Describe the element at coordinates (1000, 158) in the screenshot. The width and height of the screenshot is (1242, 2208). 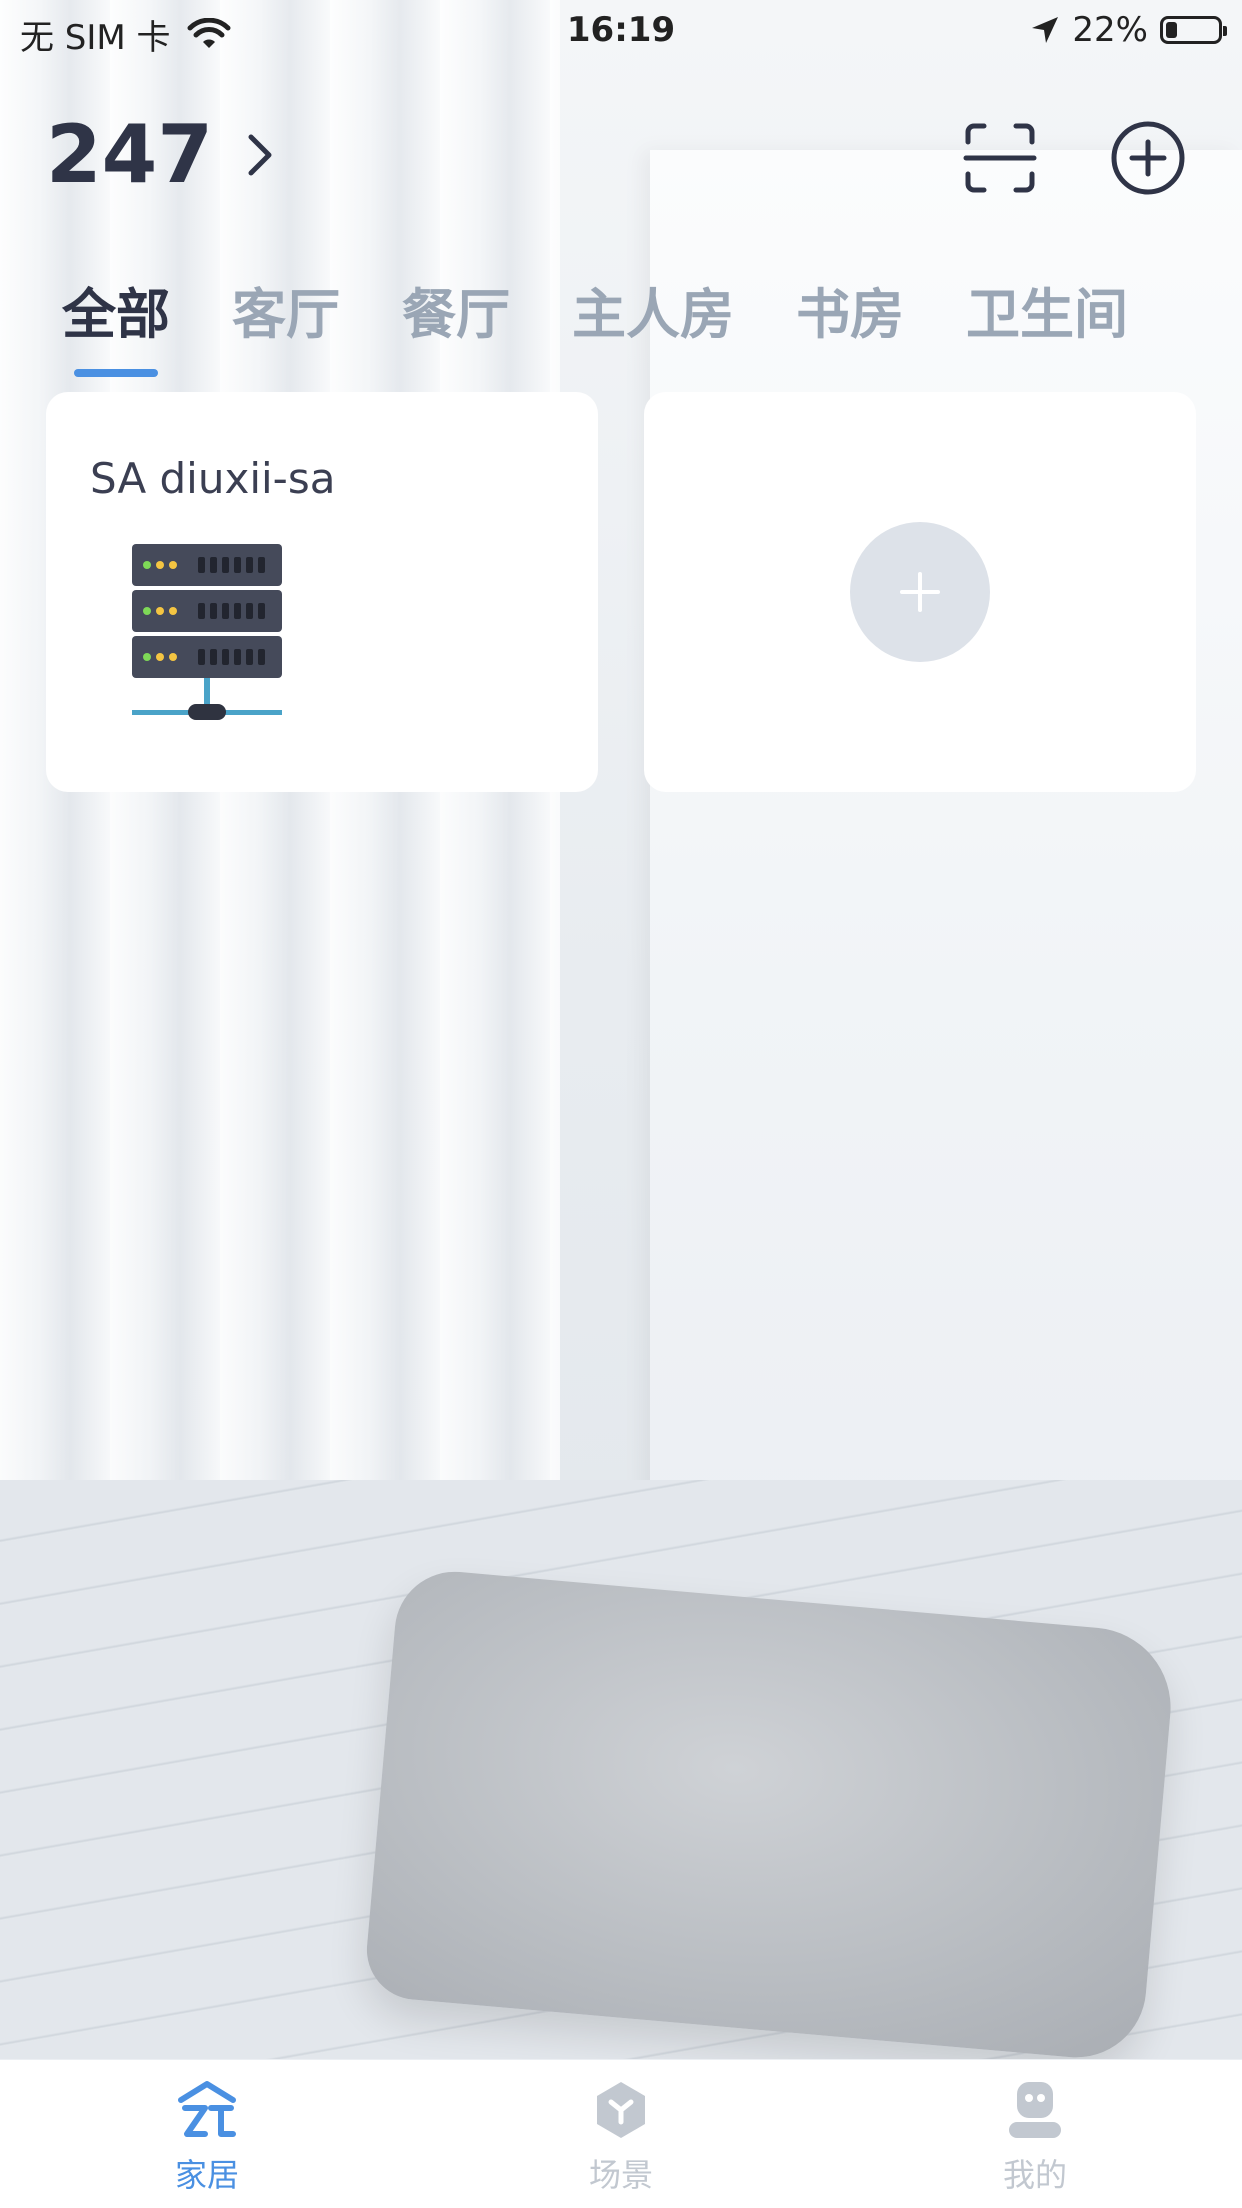
I see `scan-icon` at that location.